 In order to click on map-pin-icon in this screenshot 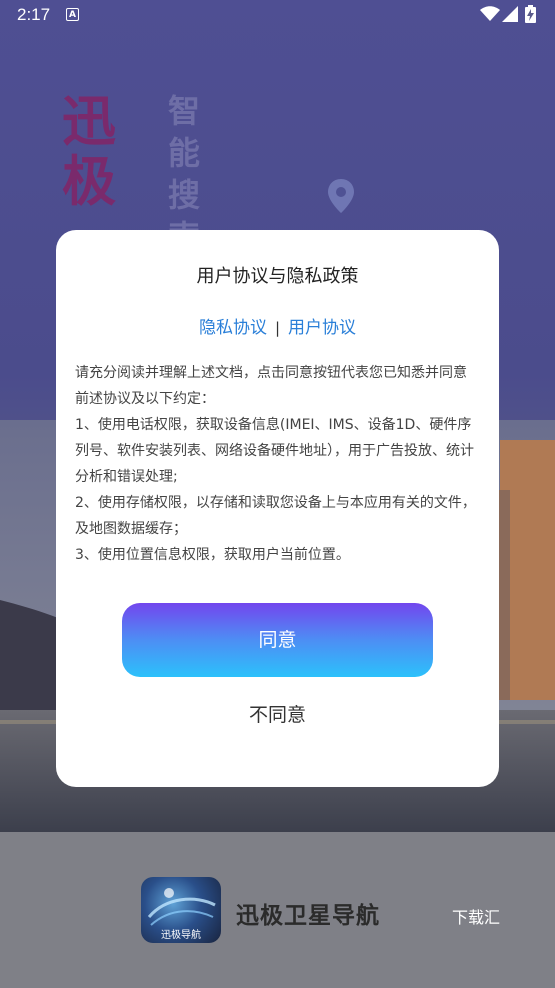, I will do `click(341, 196)`.